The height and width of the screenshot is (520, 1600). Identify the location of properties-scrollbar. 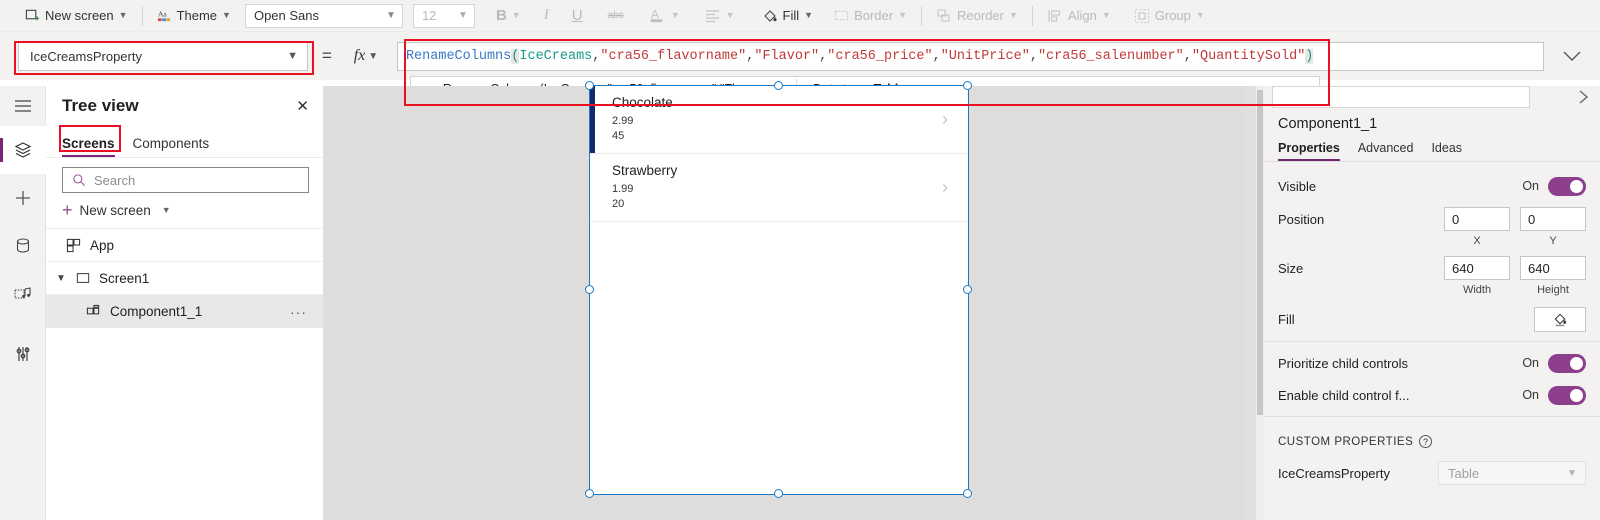
(1260, 303).